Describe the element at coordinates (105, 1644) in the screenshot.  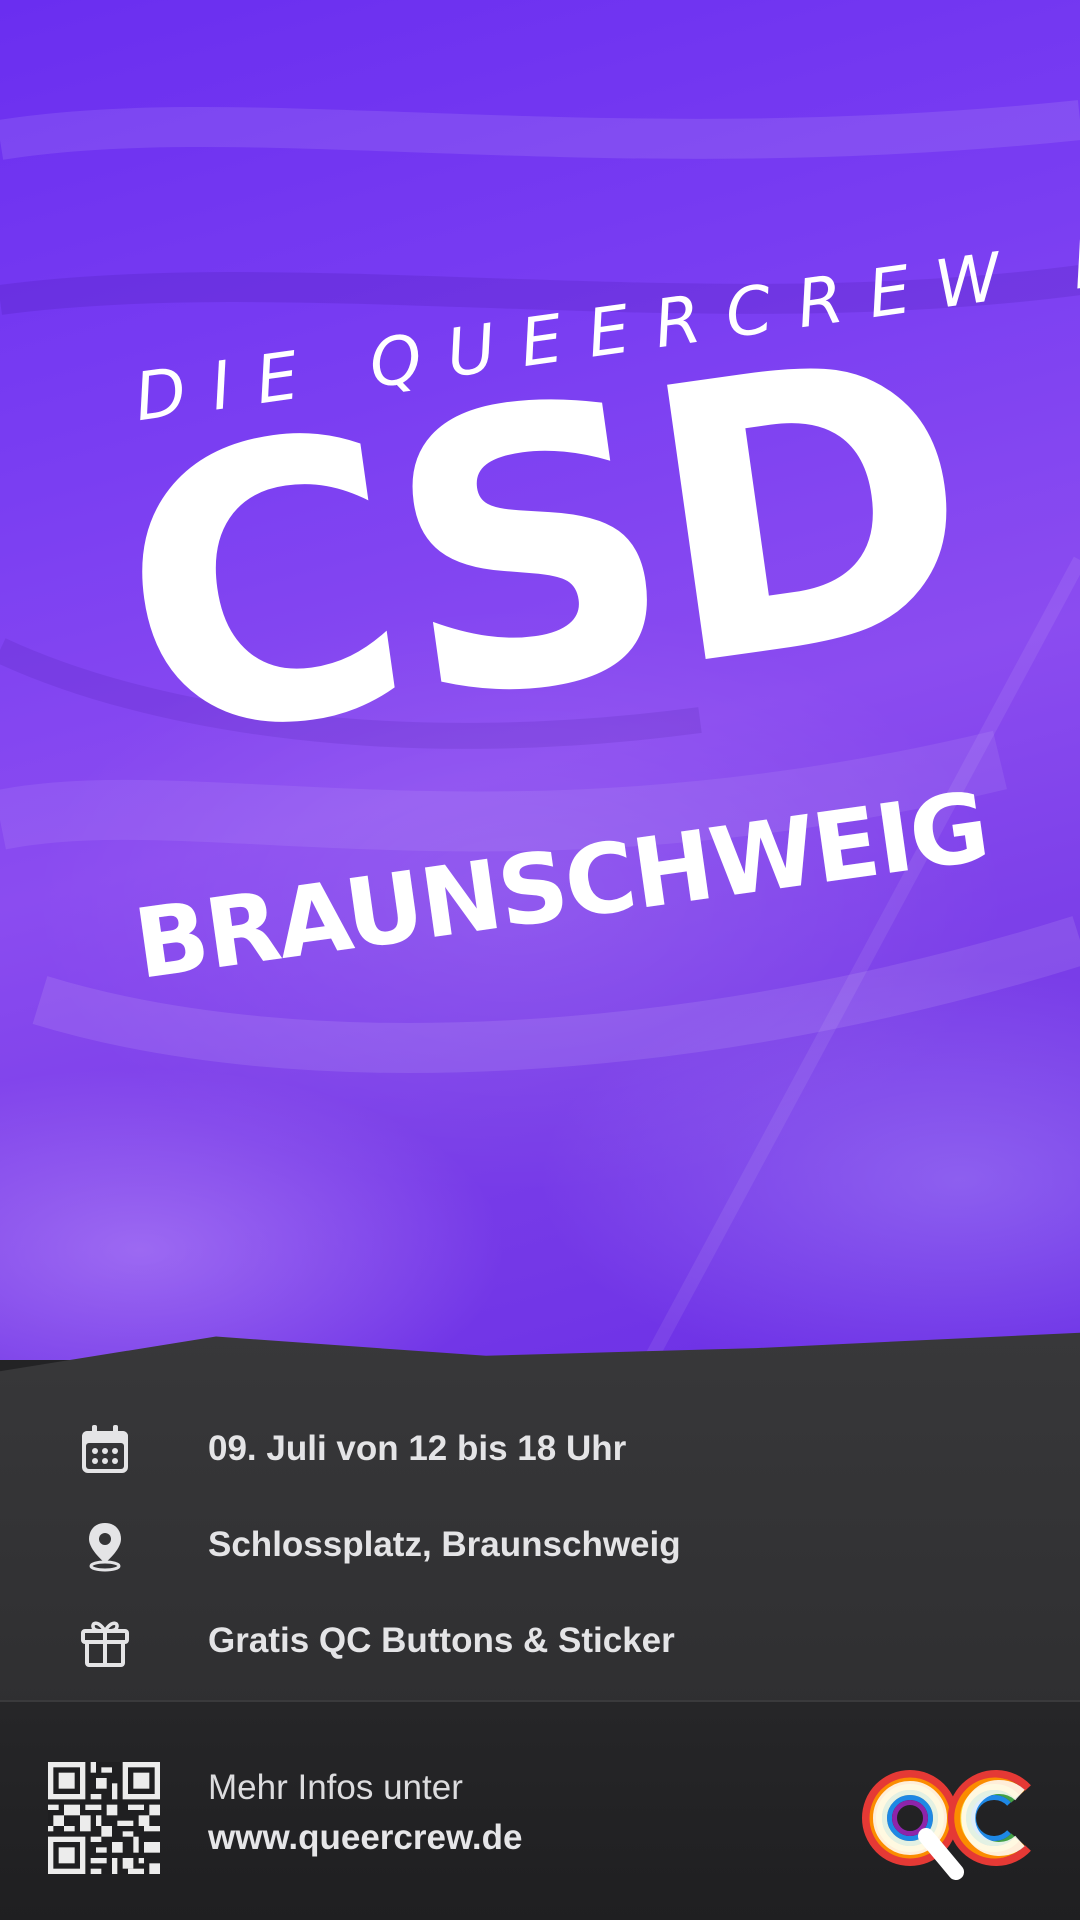
I see `gift-icon` at that location.